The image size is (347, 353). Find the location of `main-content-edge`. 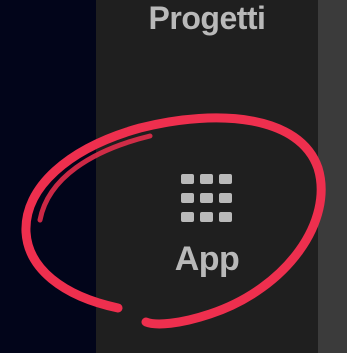

main-content-edge is located at coordinates (332, 176).